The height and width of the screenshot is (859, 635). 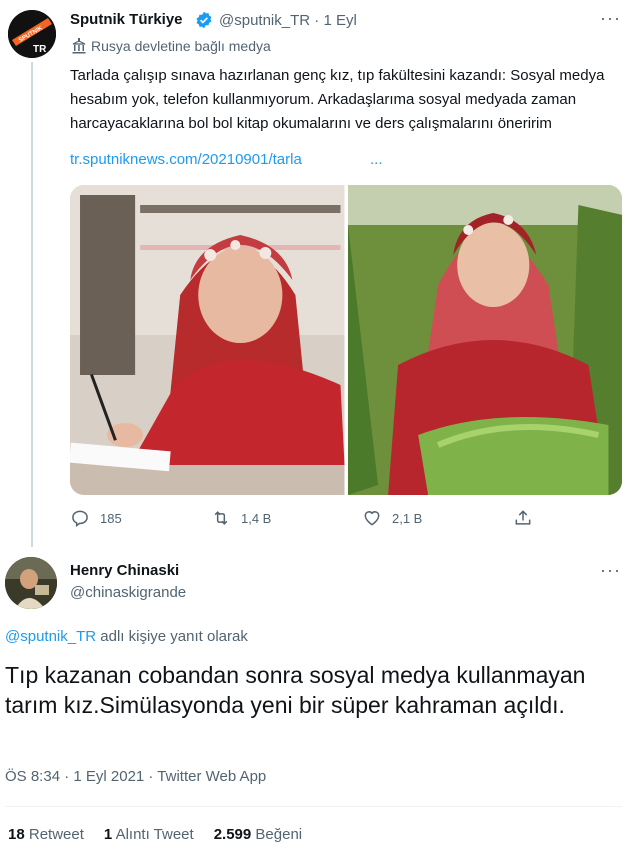 I want to click on divider, so click(x=313, y=806).